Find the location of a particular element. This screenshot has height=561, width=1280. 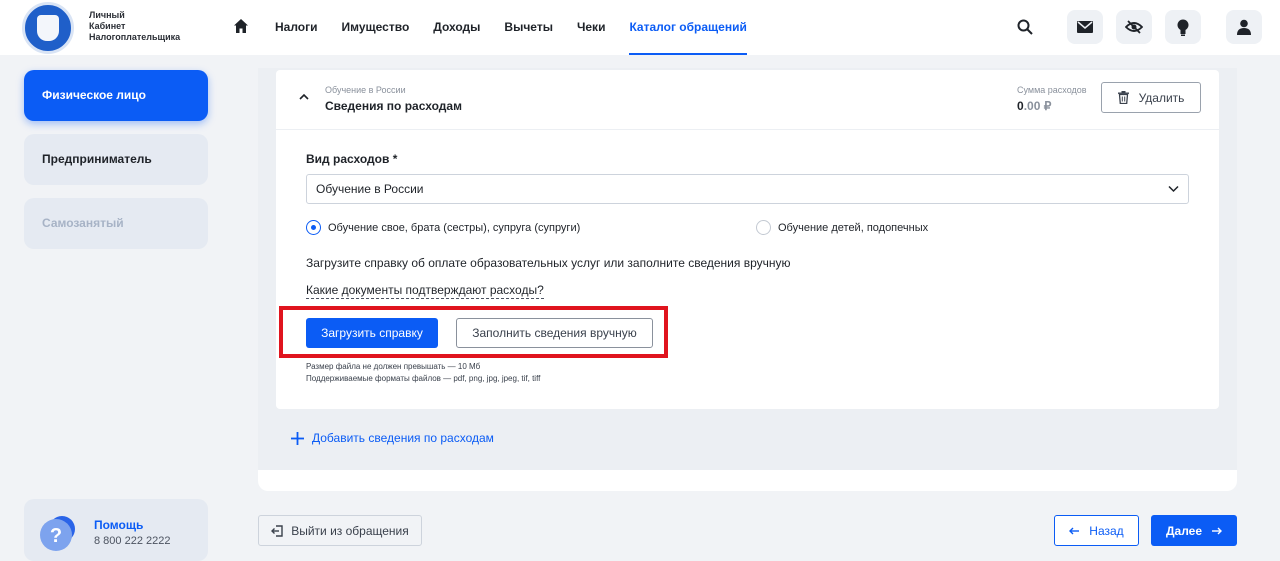

help-title: Помощь is located at coordinates (119, 525).